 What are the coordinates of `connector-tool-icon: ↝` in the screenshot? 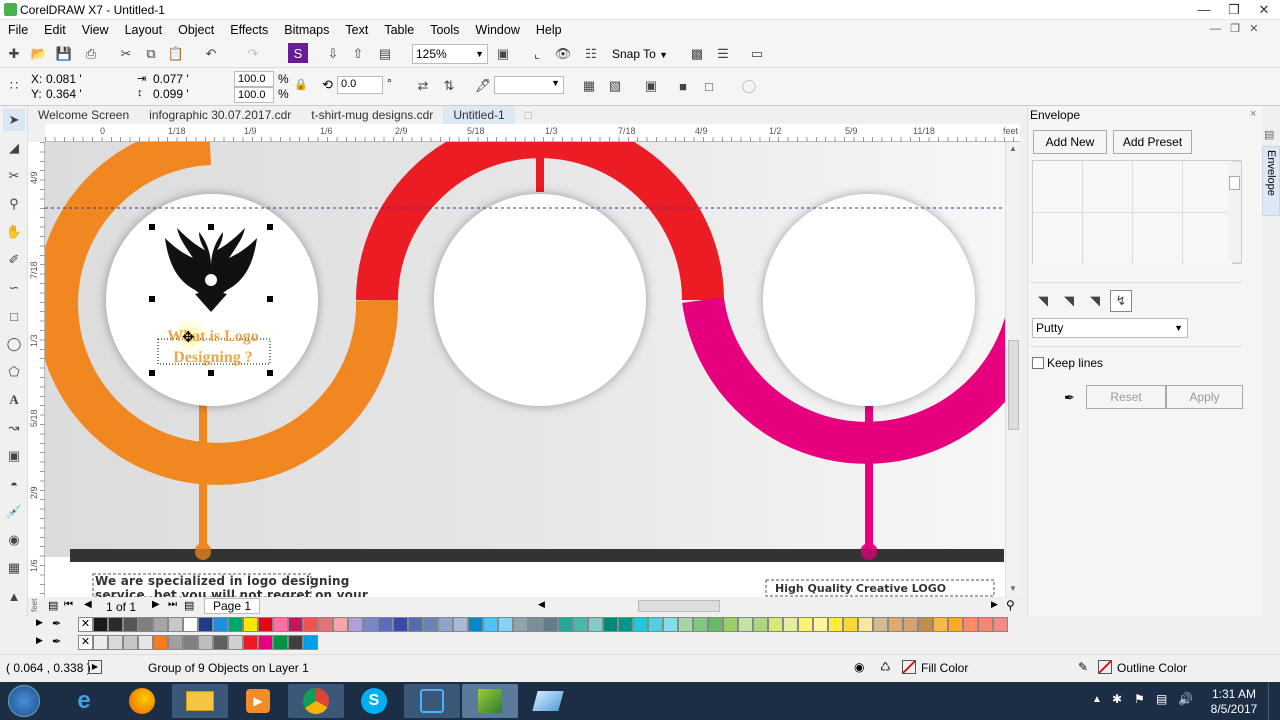 It's located at (14, 428).